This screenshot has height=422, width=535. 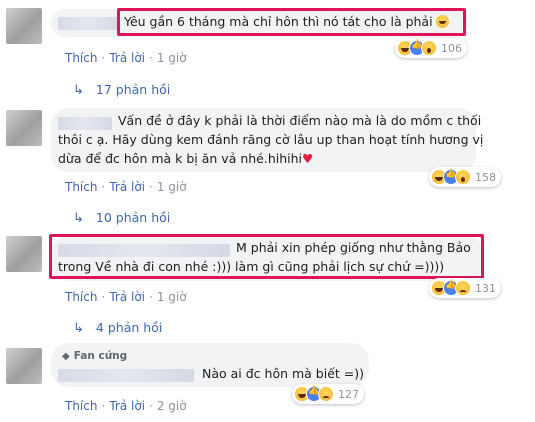 What do you see at coordinates (283, 373) in the screenshot?
I see `comment-text: Nào ai đc hôn mà biết =))` at bounding box center [283, 373].